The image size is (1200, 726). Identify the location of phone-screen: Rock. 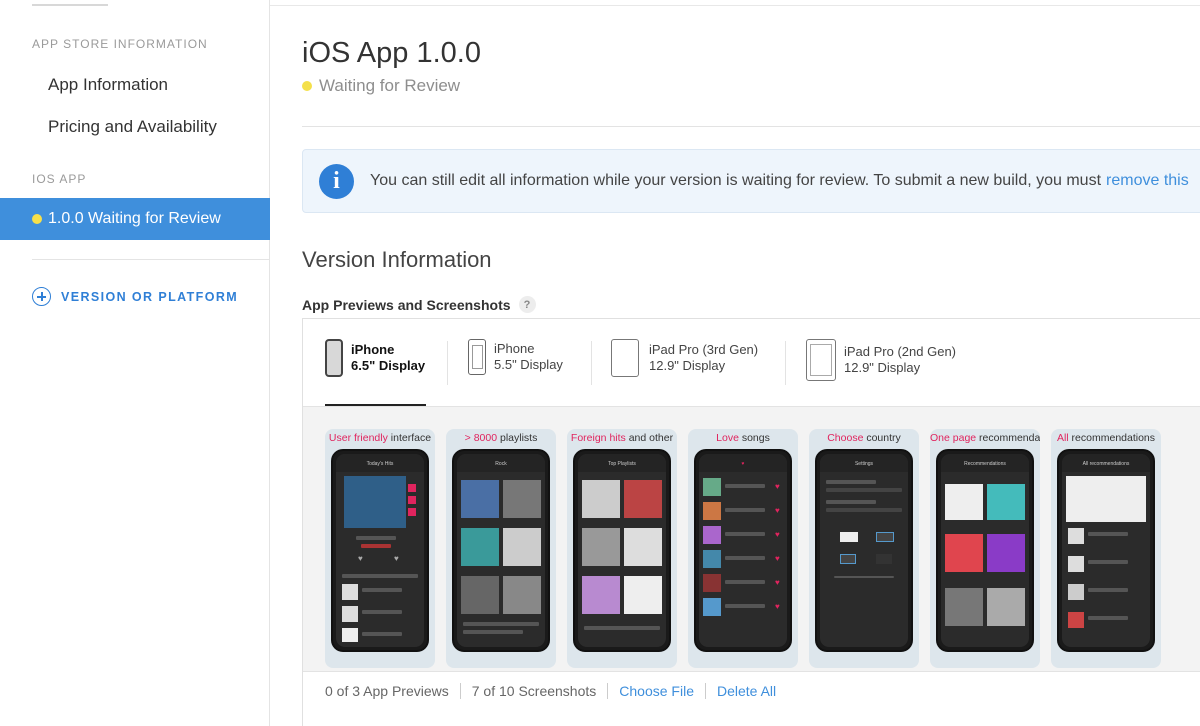
(501, 550).